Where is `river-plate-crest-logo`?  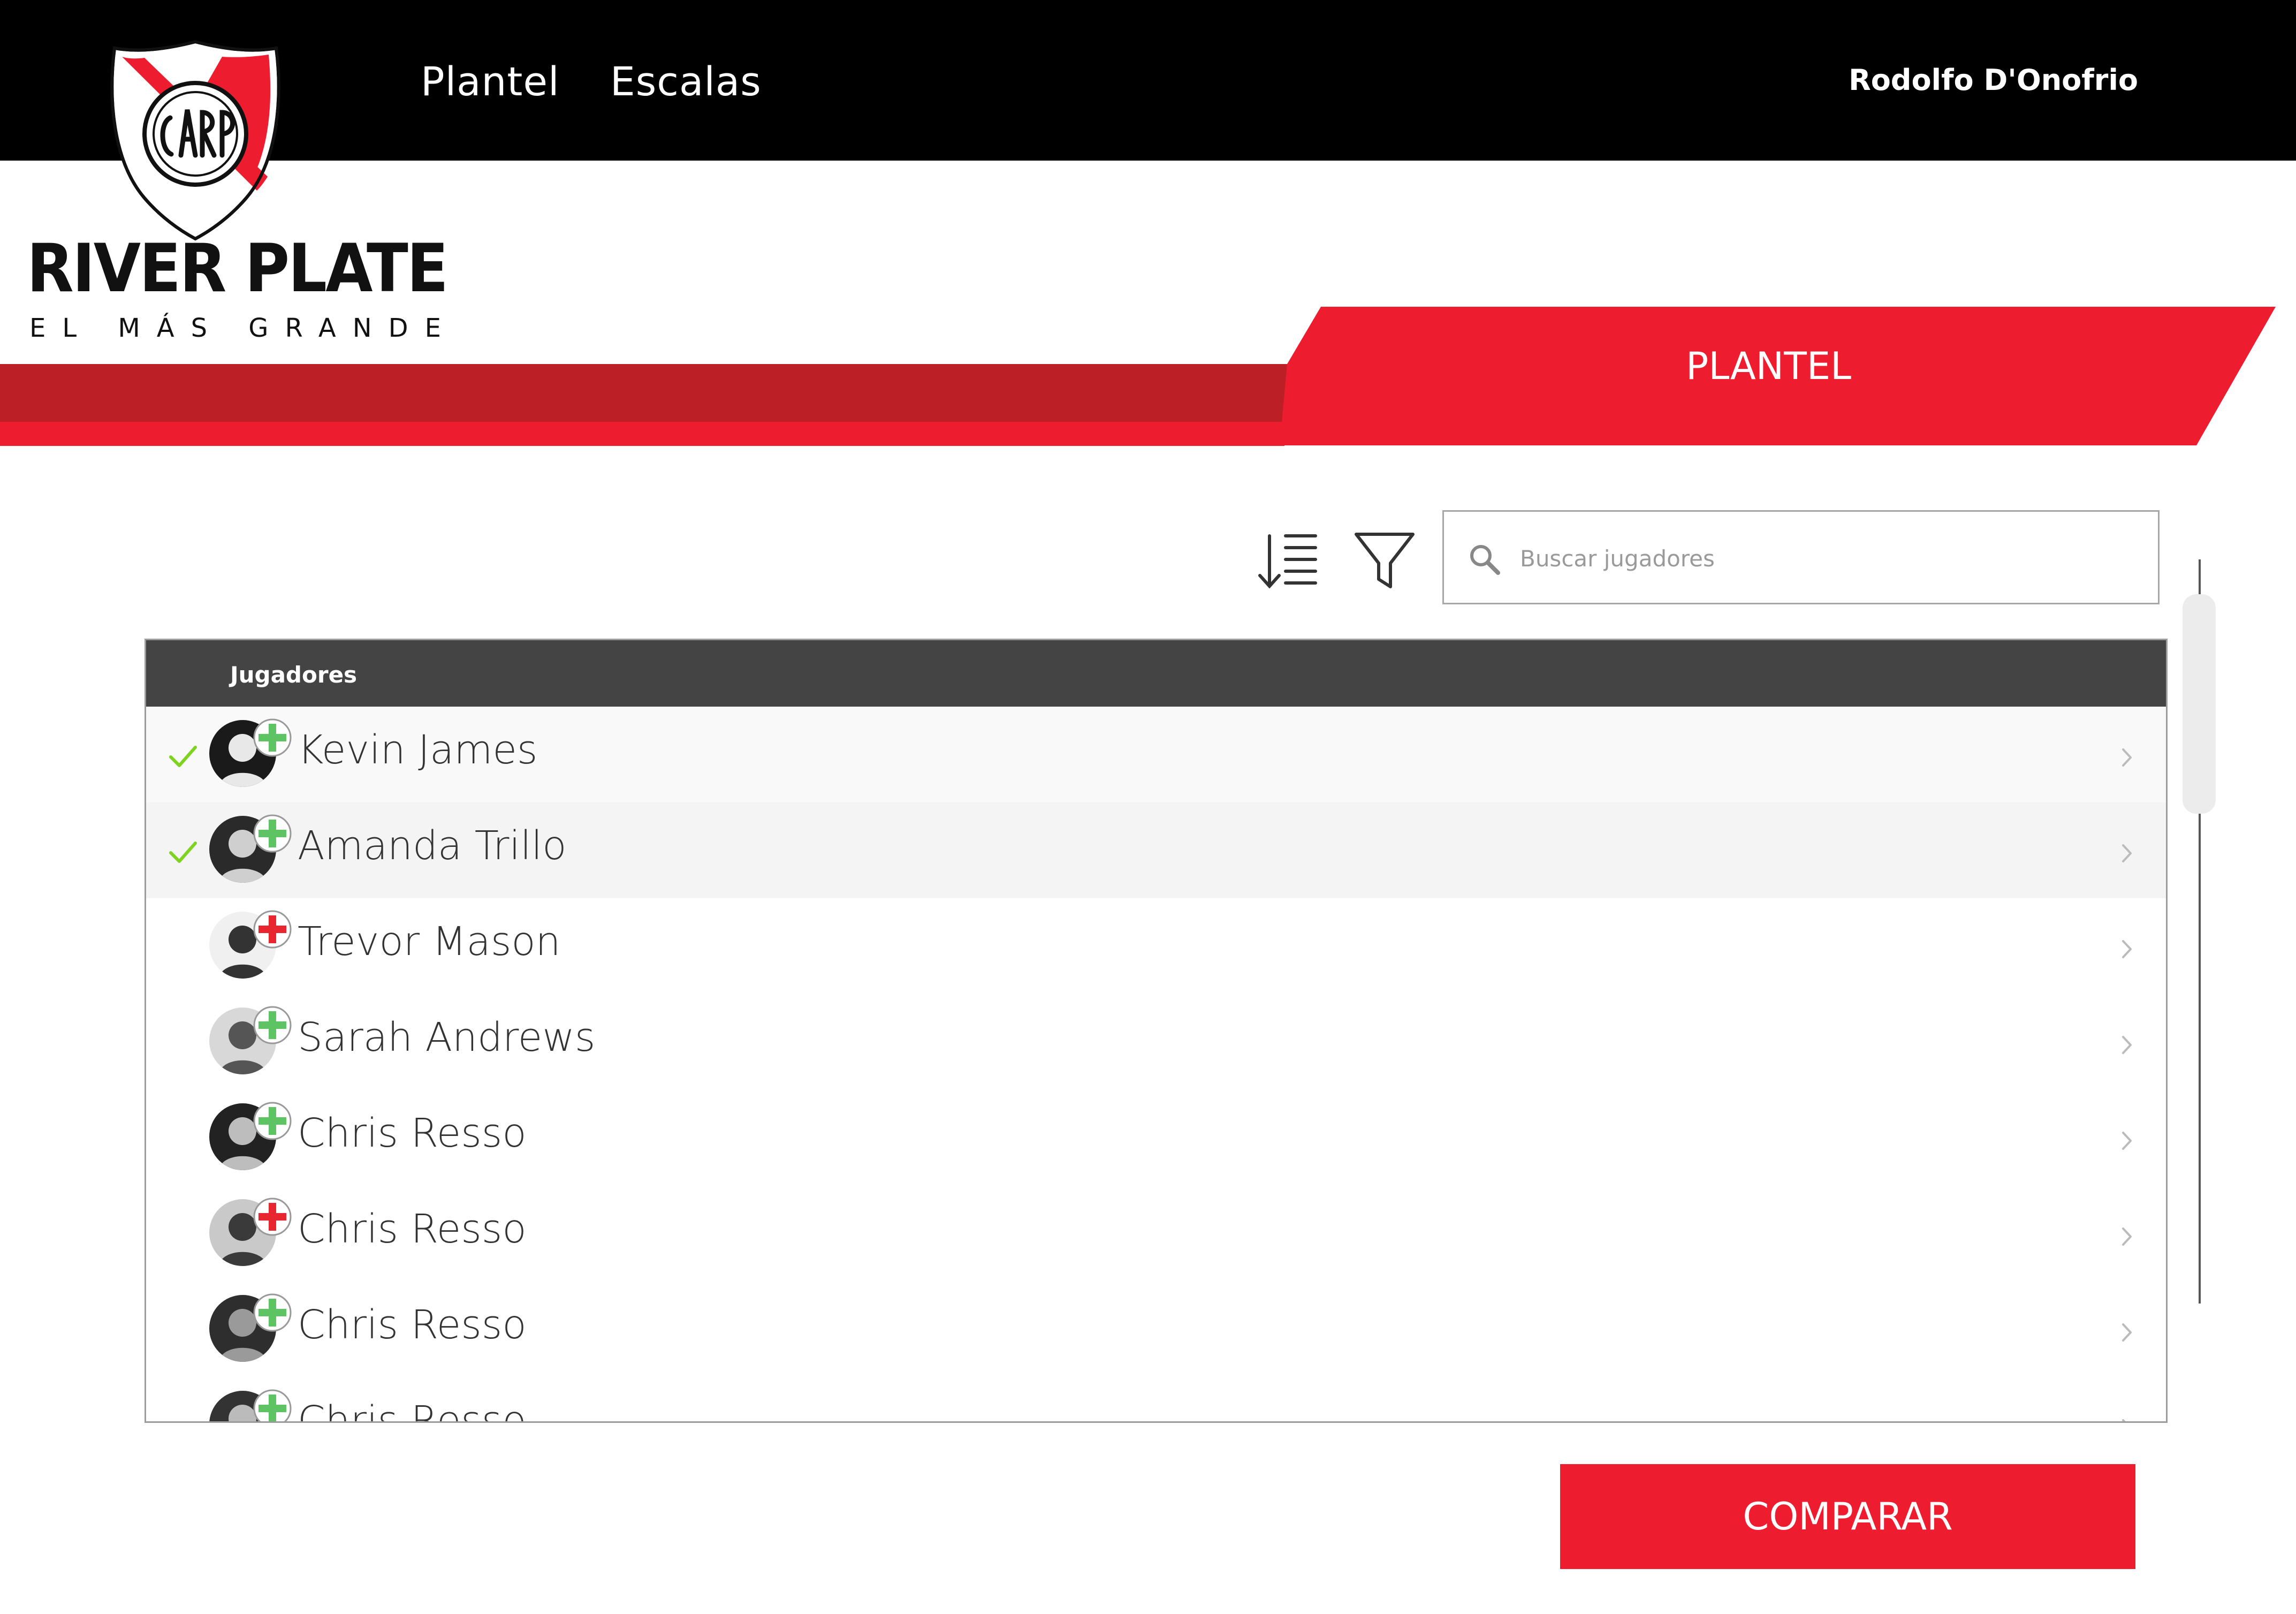 river-plate-crest-logo is located at coordinates (195, 141).